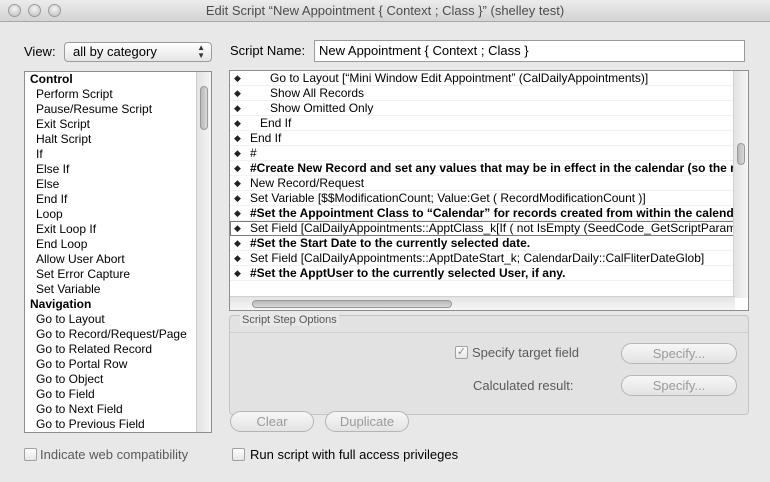  I want to click on steps-category-heading: Navigation, so click(61, 304).